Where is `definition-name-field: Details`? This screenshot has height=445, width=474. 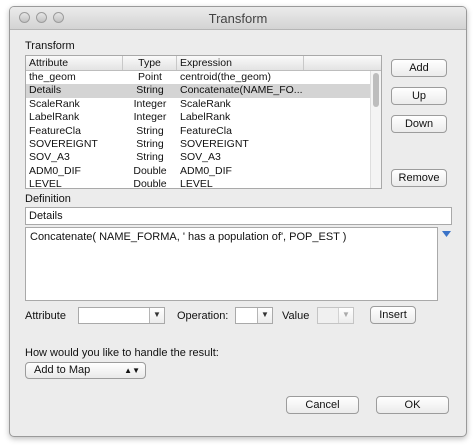 definition-name-field: Details is located at coordinates (238, 216).